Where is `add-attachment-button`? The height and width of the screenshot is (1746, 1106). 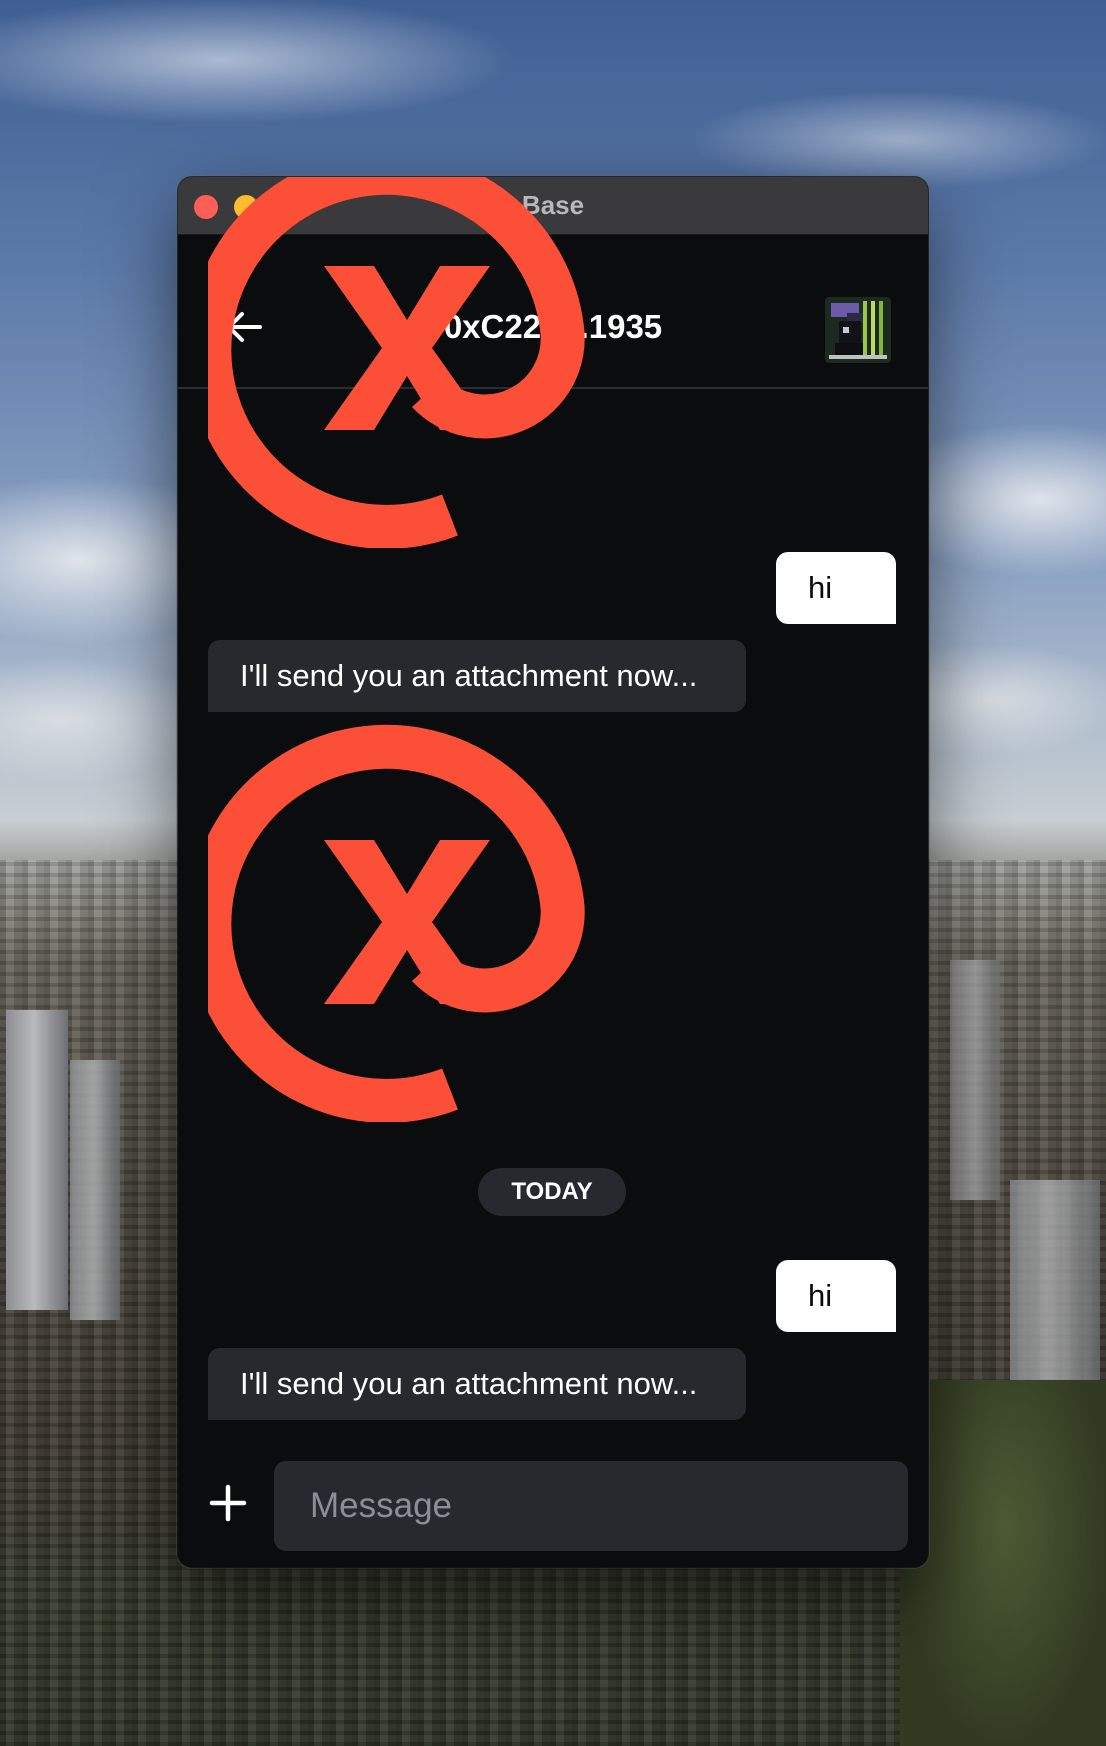 add-attachment-button is located at coordinates (228, 1503).